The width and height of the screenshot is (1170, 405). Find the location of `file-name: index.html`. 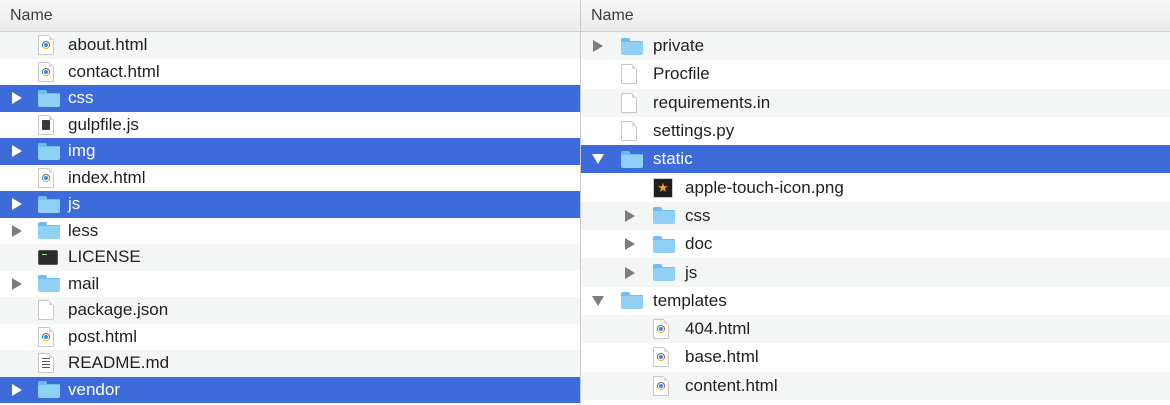

file-name: index.html is located at coordinates (107, 177).